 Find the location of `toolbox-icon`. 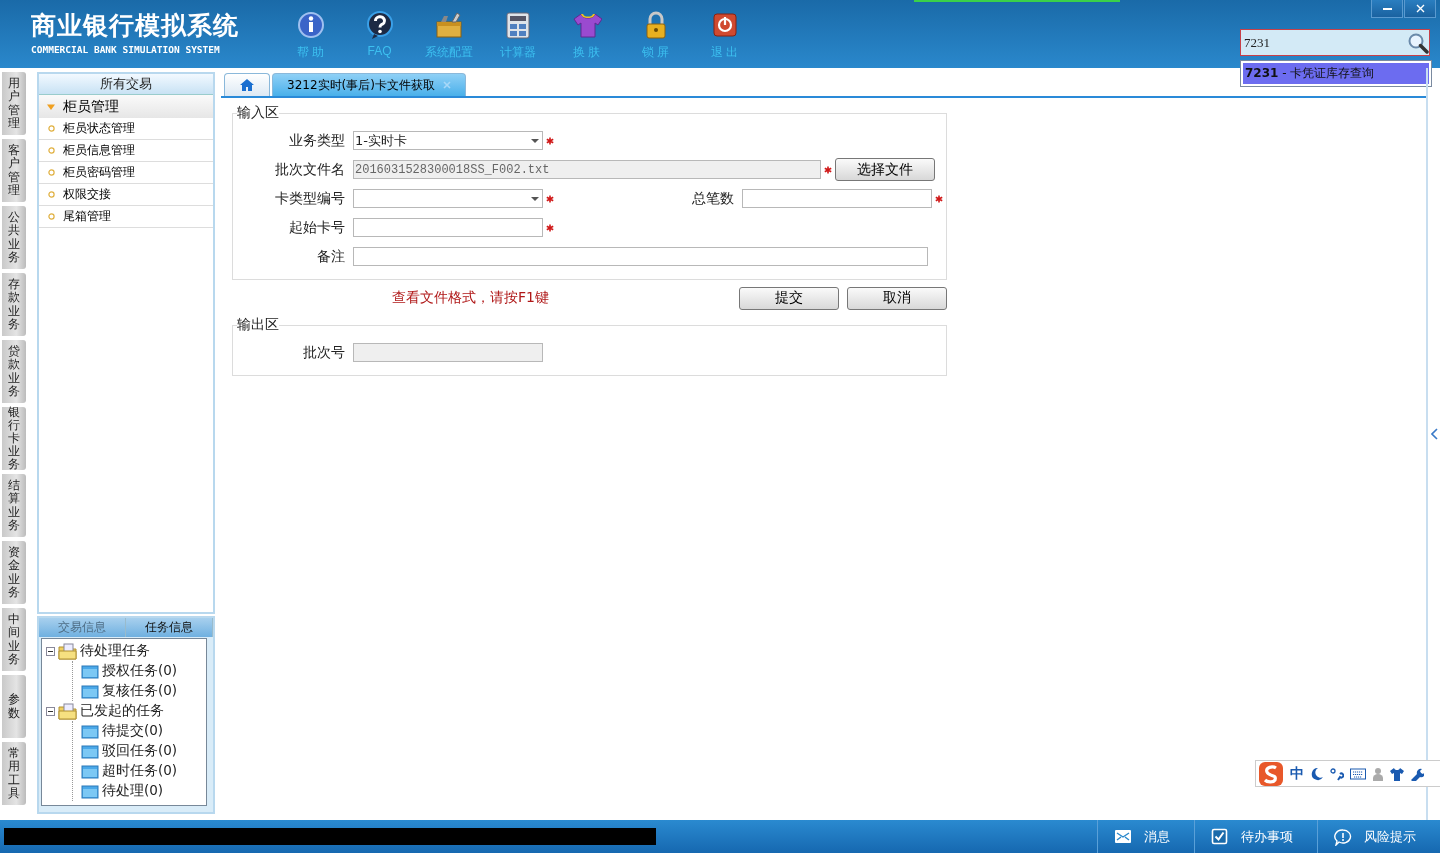

toolbox-icon is located at coordinates (448, 25).